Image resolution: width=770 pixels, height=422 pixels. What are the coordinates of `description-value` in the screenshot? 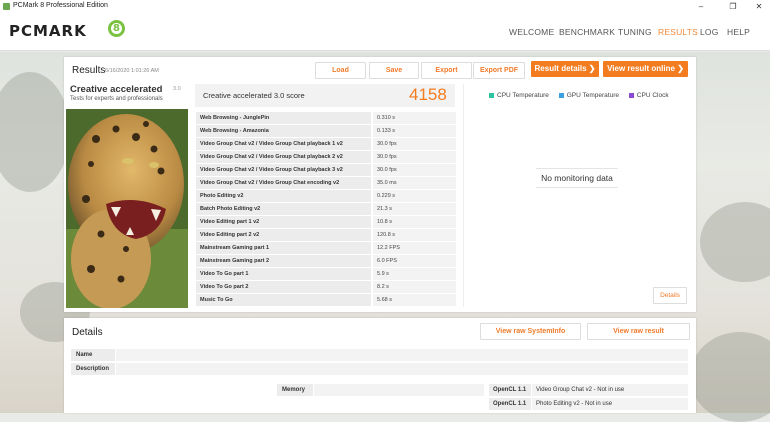 It's located at (402, 369).